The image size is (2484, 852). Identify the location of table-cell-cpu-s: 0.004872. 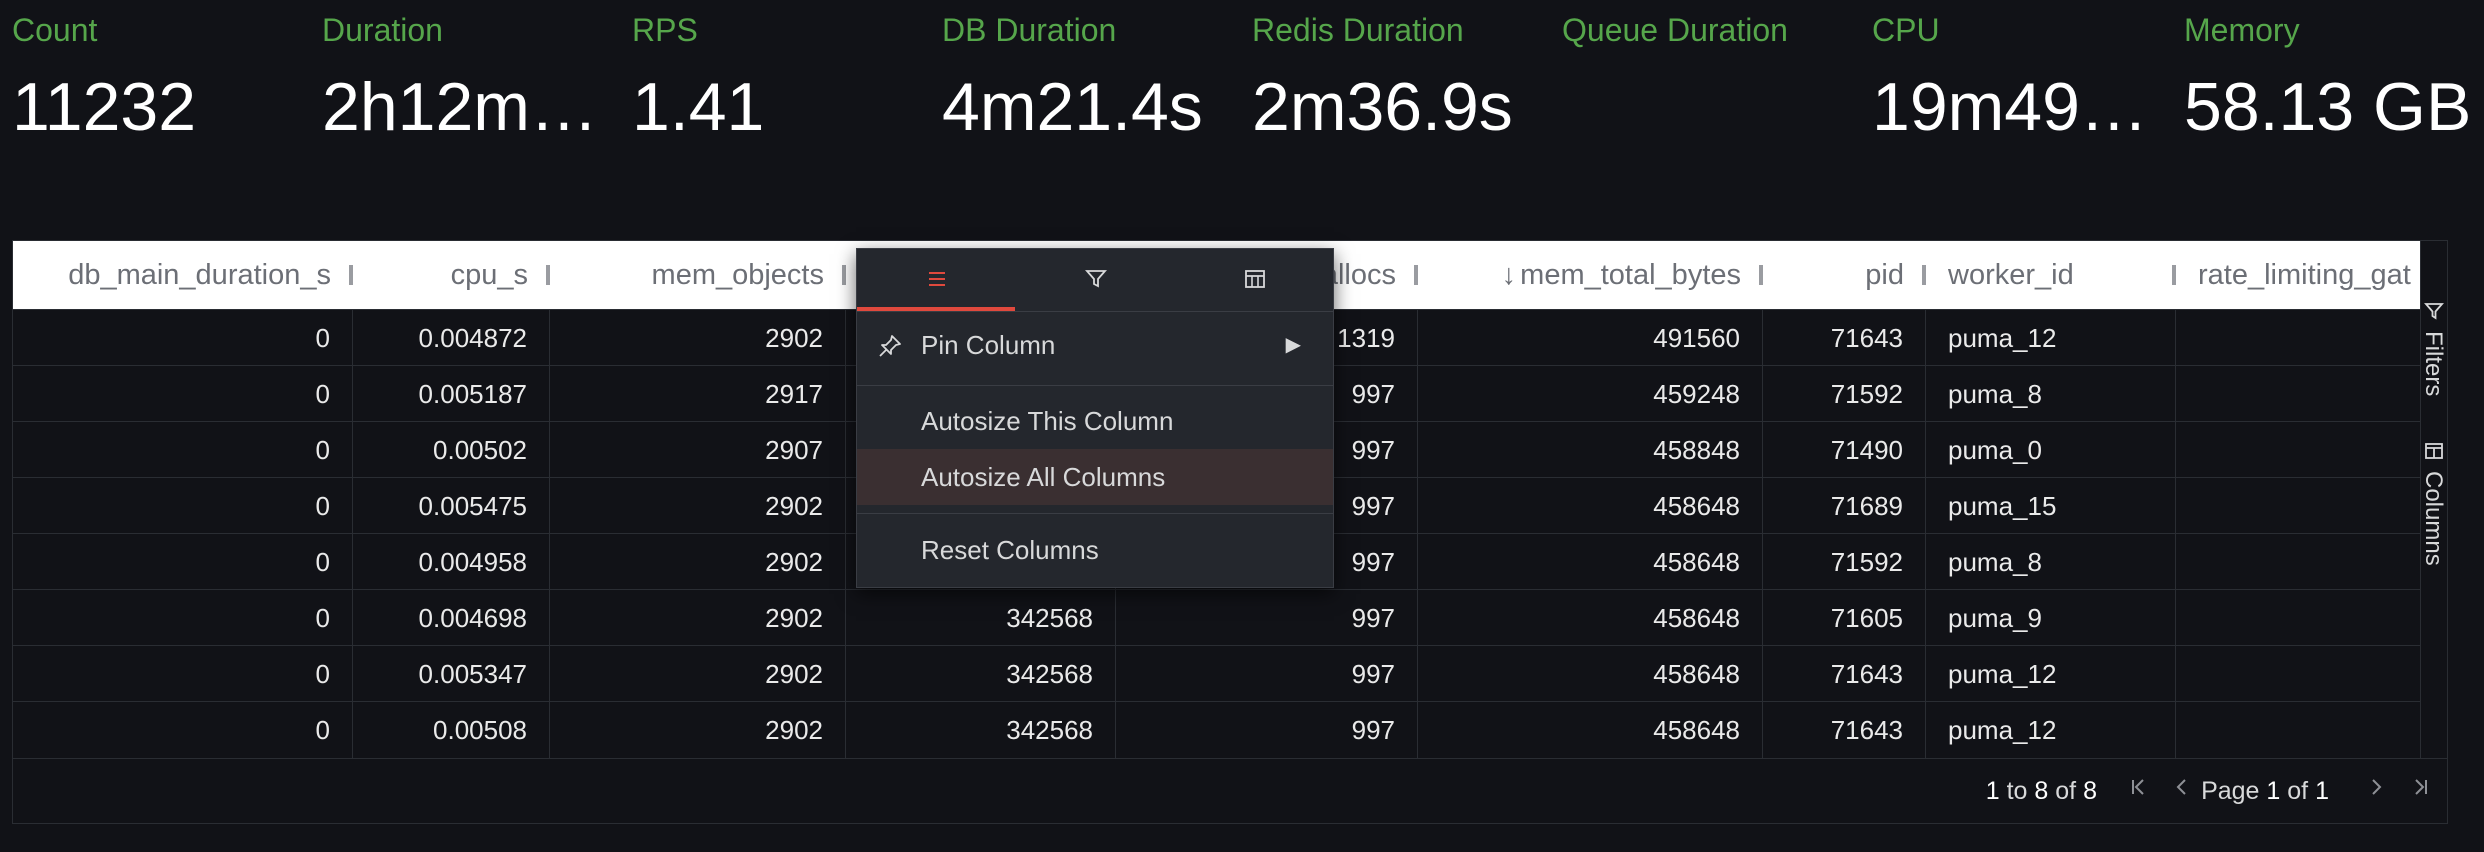
(451, 338).